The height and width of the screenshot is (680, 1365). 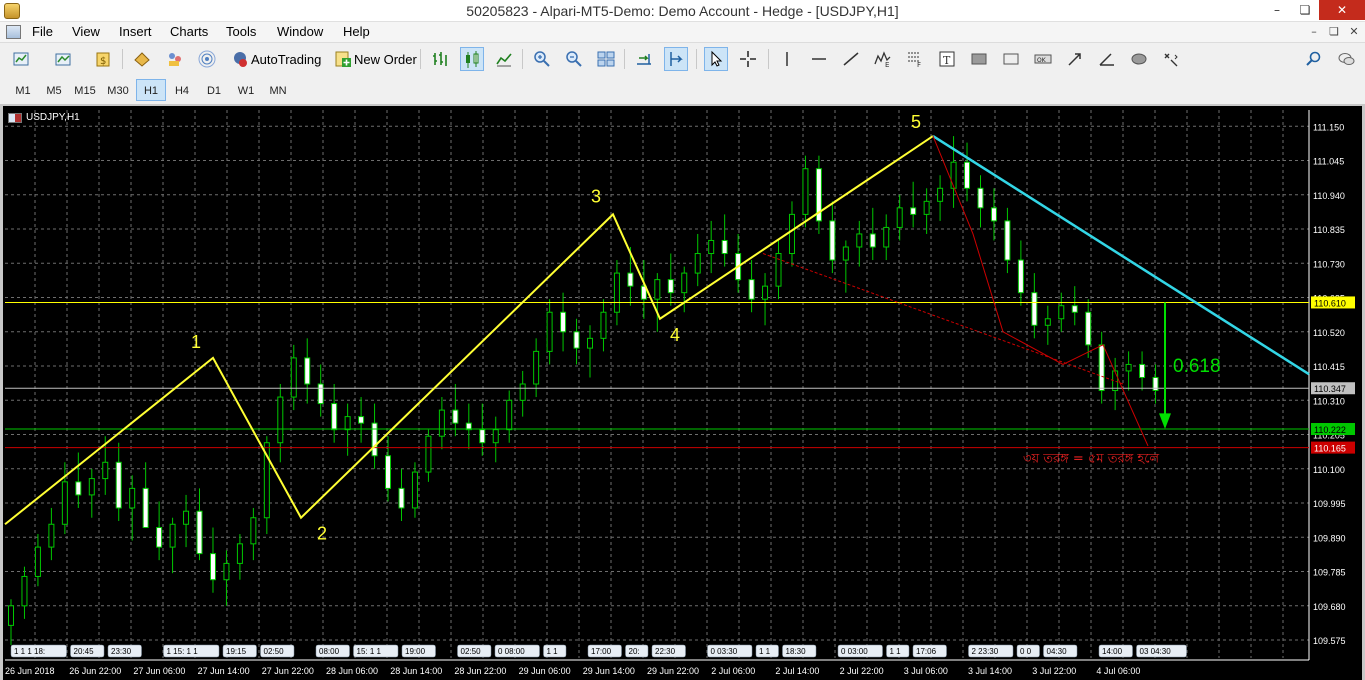 I want to click on y-tick-label: 111.150, so click(x=1328, y=127).